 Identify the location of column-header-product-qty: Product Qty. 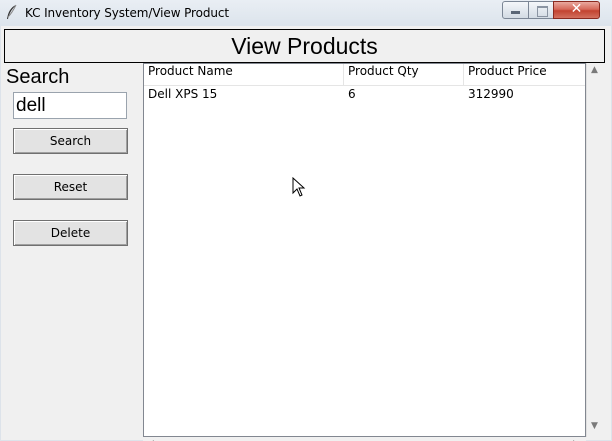
(404, 75).